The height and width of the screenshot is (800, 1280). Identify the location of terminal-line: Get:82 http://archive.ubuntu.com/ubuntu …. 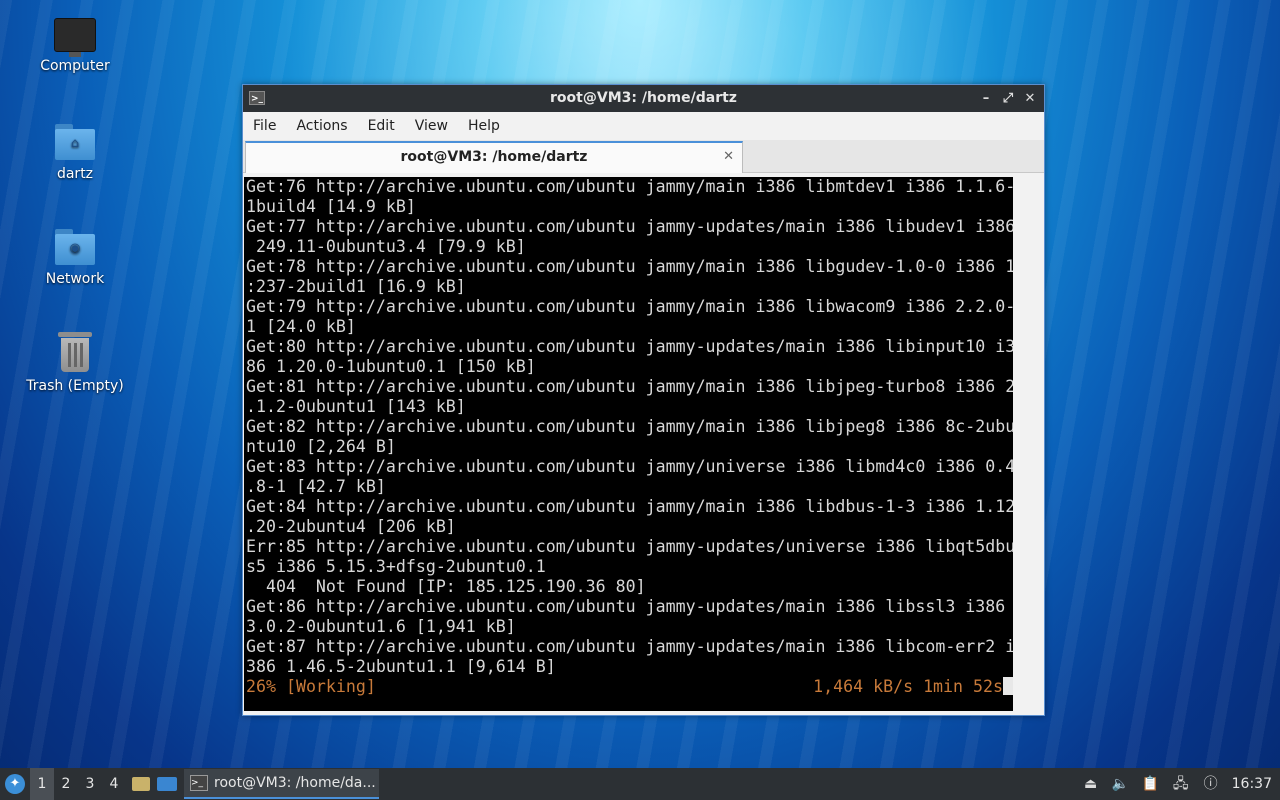
(629, 426).